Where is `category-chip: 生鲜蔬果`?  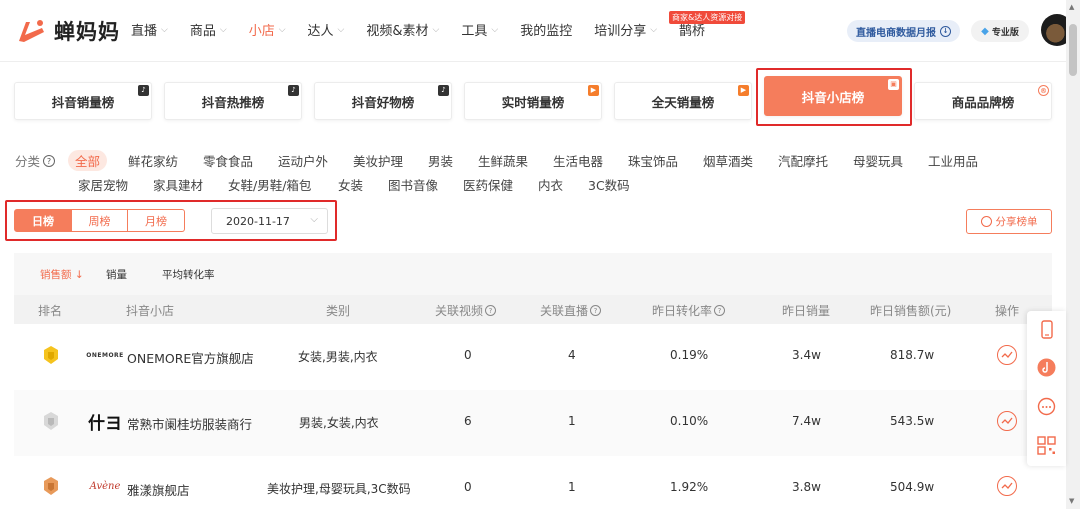
category-chip: 生鲜蔬果 is located at coordinates (503, 160).